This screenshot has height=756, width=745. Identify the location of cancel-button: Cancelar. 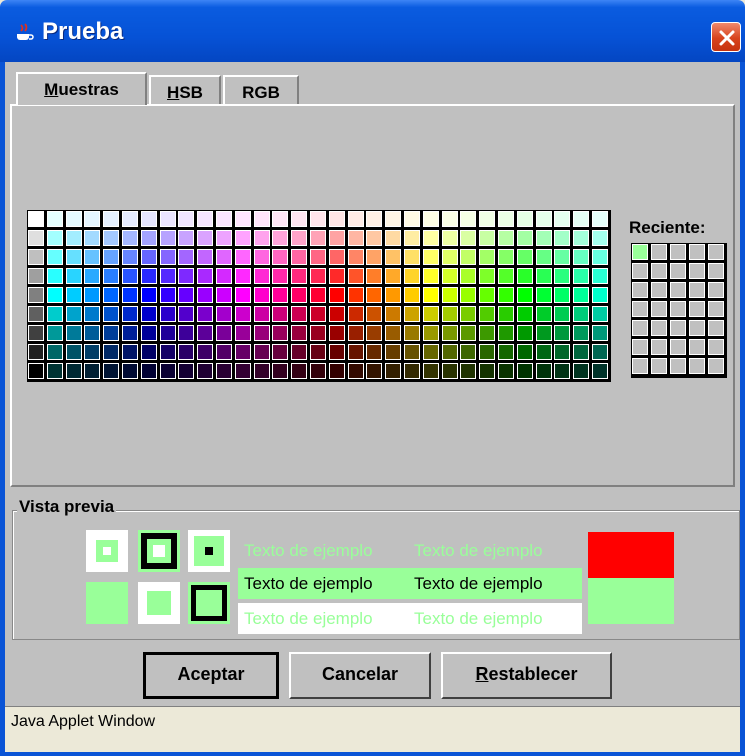
(360, 675).